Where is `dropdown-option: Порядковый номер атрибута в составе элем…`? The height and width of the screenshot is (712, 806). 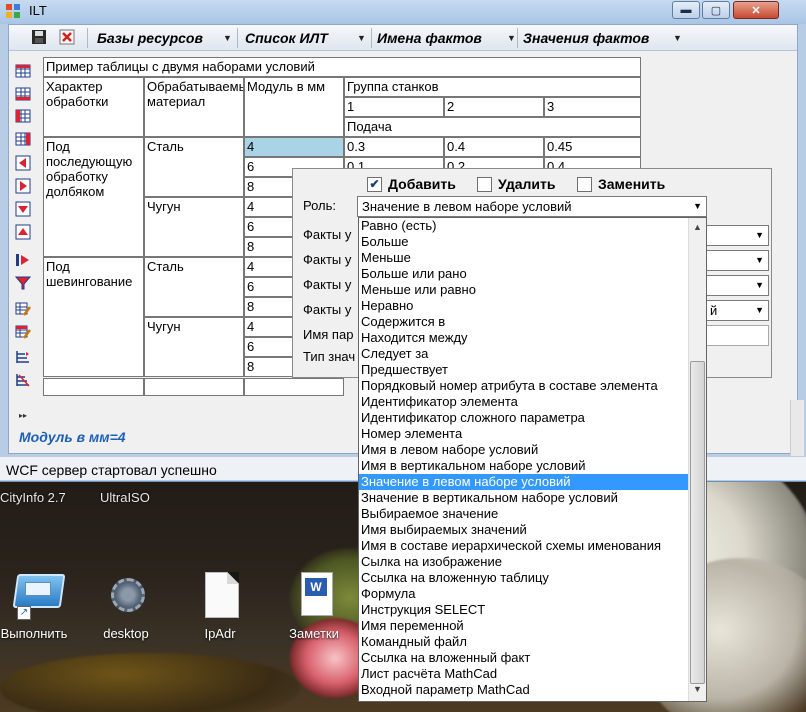
dropdown-option: Порядковый номер атрибута в составе элем… is located at coordinates (524, 386).